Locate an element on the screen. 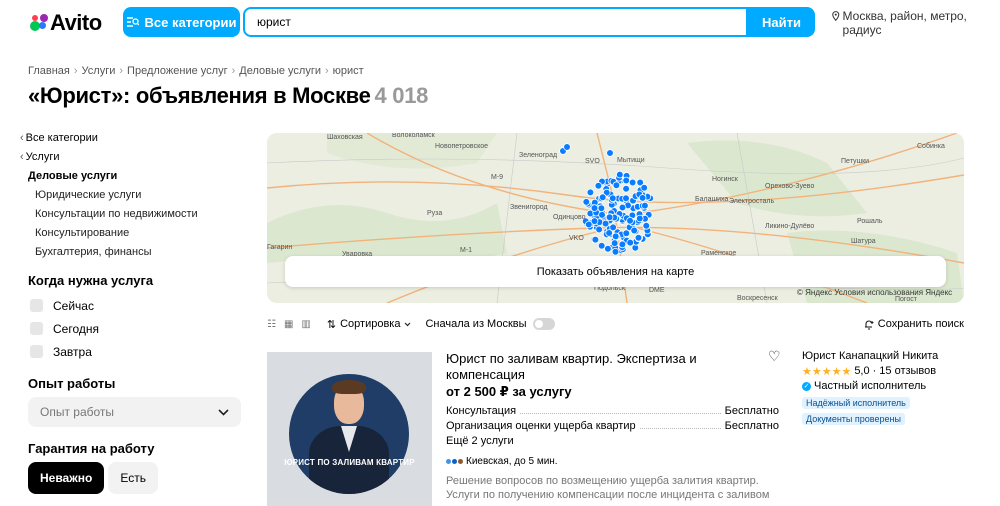  map-view-icon: ▥ is located at coordinates (305, 324).